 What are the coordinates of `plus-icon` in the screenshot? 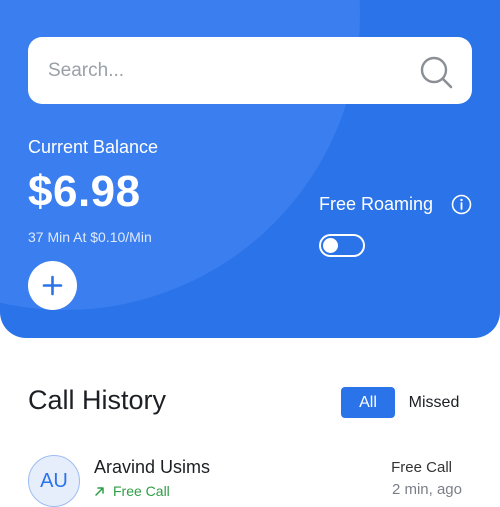 It's located at (52, 285).